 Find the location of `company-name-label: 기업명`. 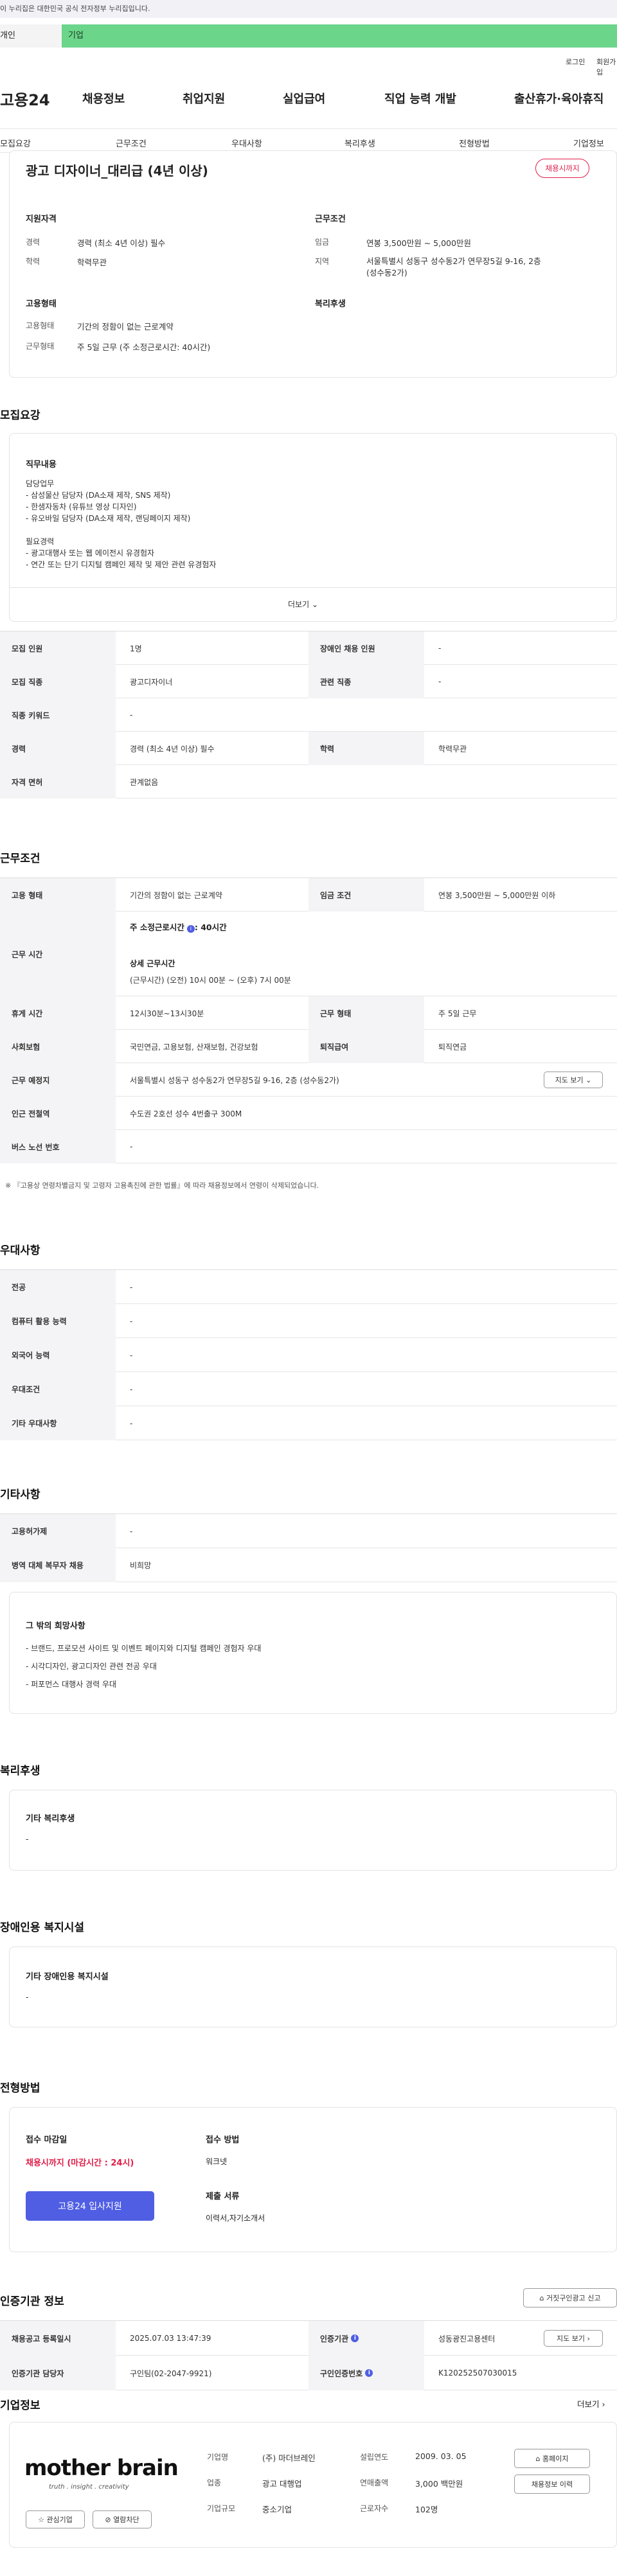

company-name-label: 기업명 is located at coordinates (218, 2457).